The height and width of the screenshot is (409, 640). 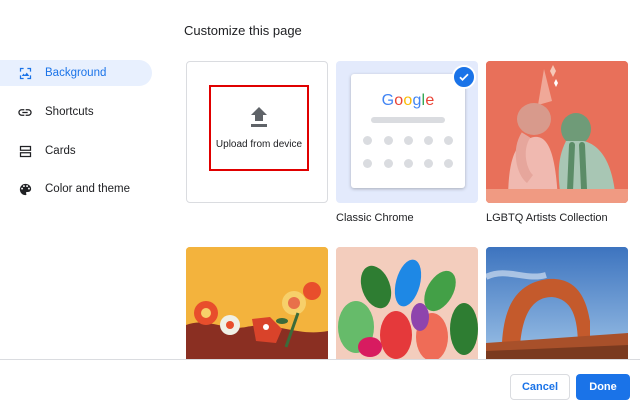 I want to click on upload-tile: Upload from device, so click(x=257, y=132).